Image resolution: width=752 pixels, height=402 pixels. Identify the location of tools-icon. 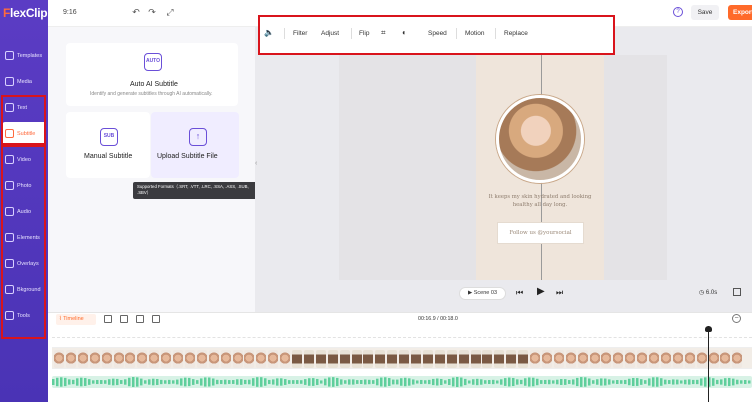
(9, 315).